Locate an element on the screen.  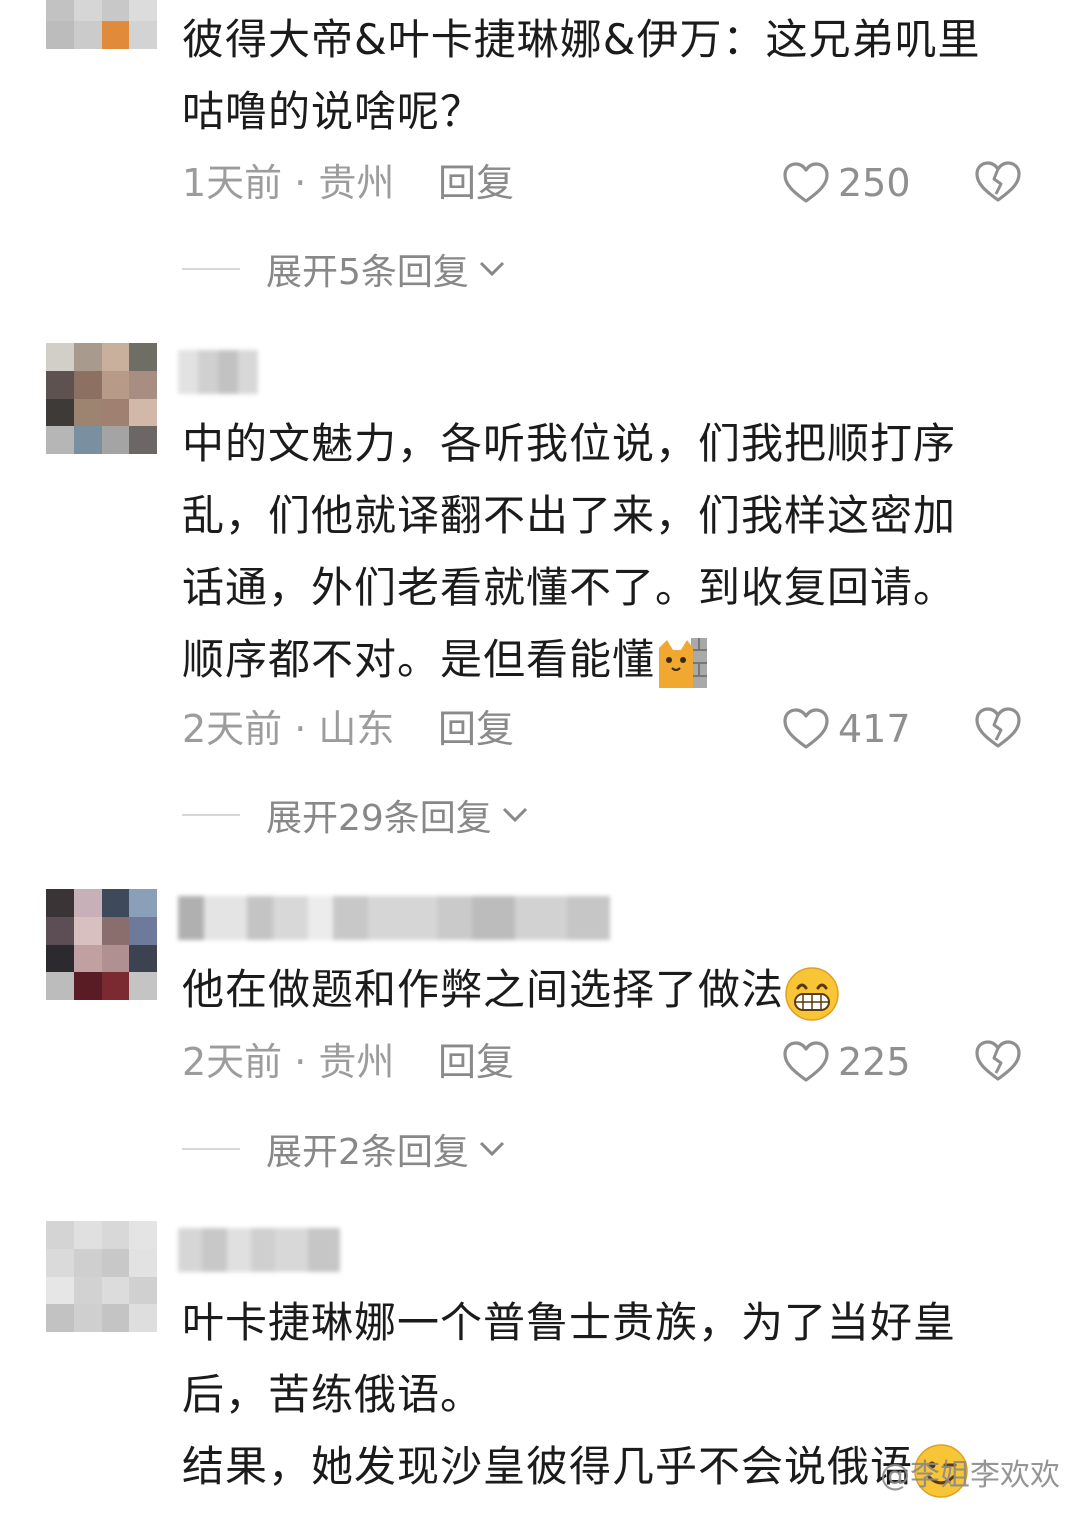
time-location: 1天前 · 贵州 is located at coordinates (288, 183).